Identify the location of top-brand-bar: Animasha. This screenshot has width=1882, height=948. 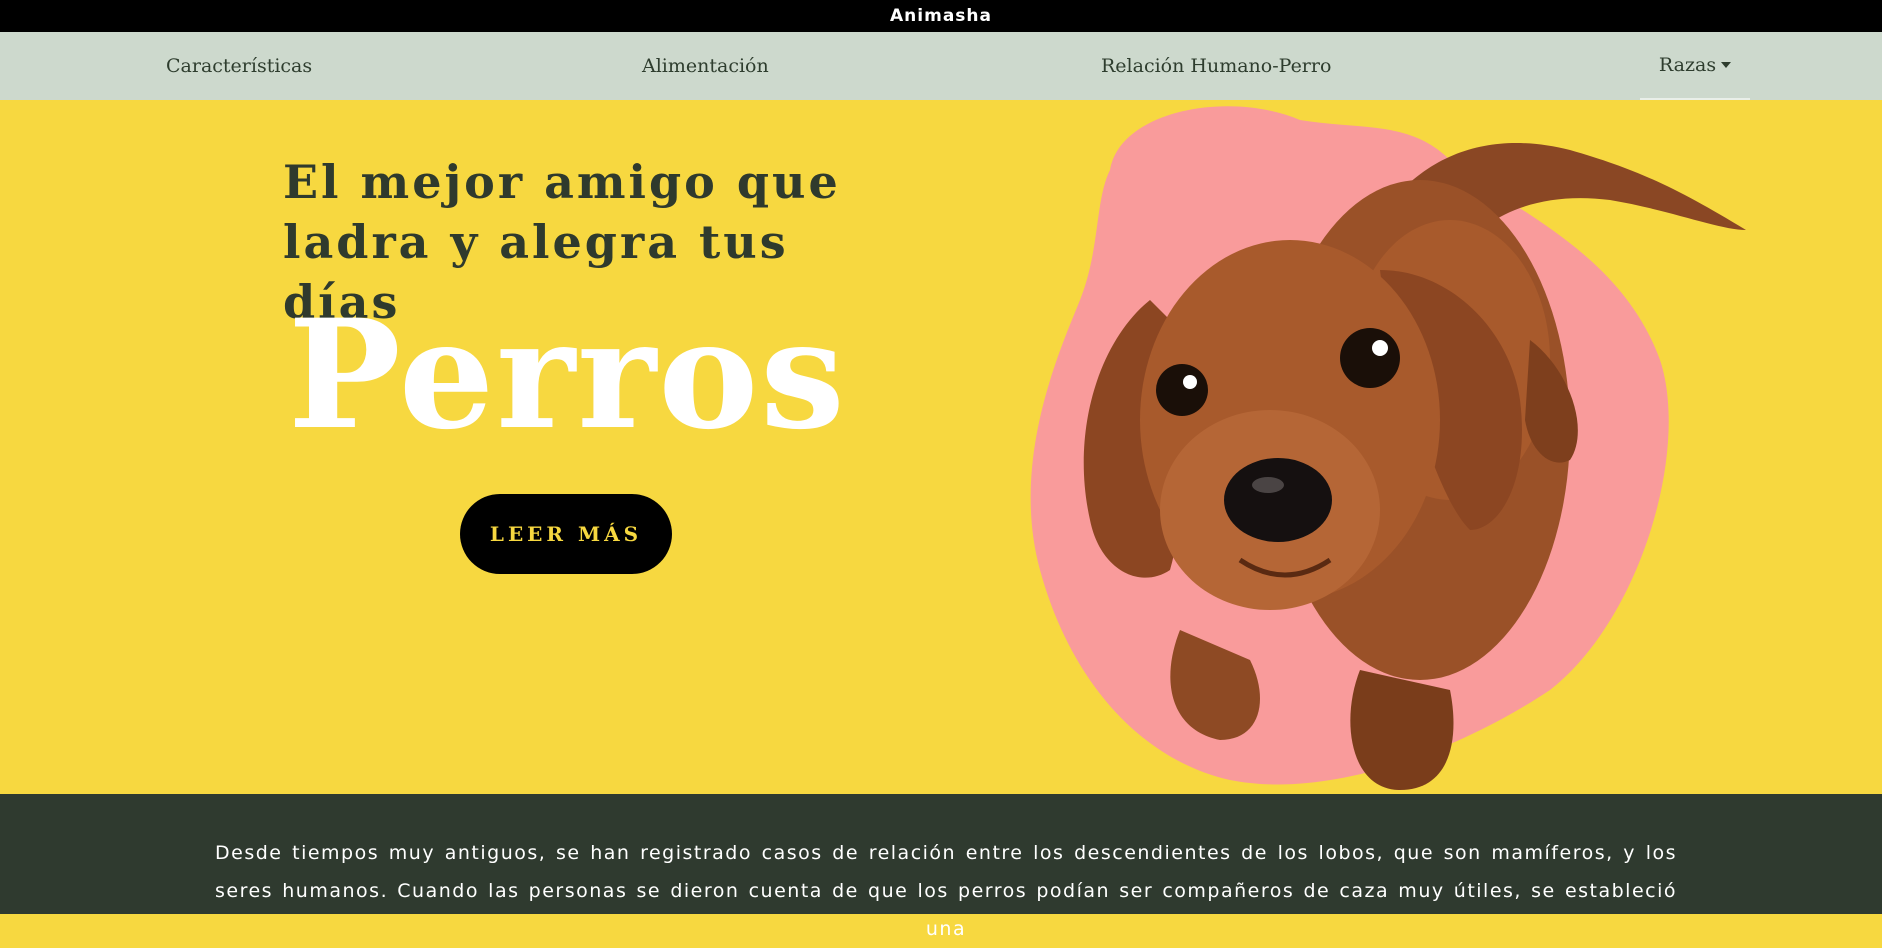
(941, 16).